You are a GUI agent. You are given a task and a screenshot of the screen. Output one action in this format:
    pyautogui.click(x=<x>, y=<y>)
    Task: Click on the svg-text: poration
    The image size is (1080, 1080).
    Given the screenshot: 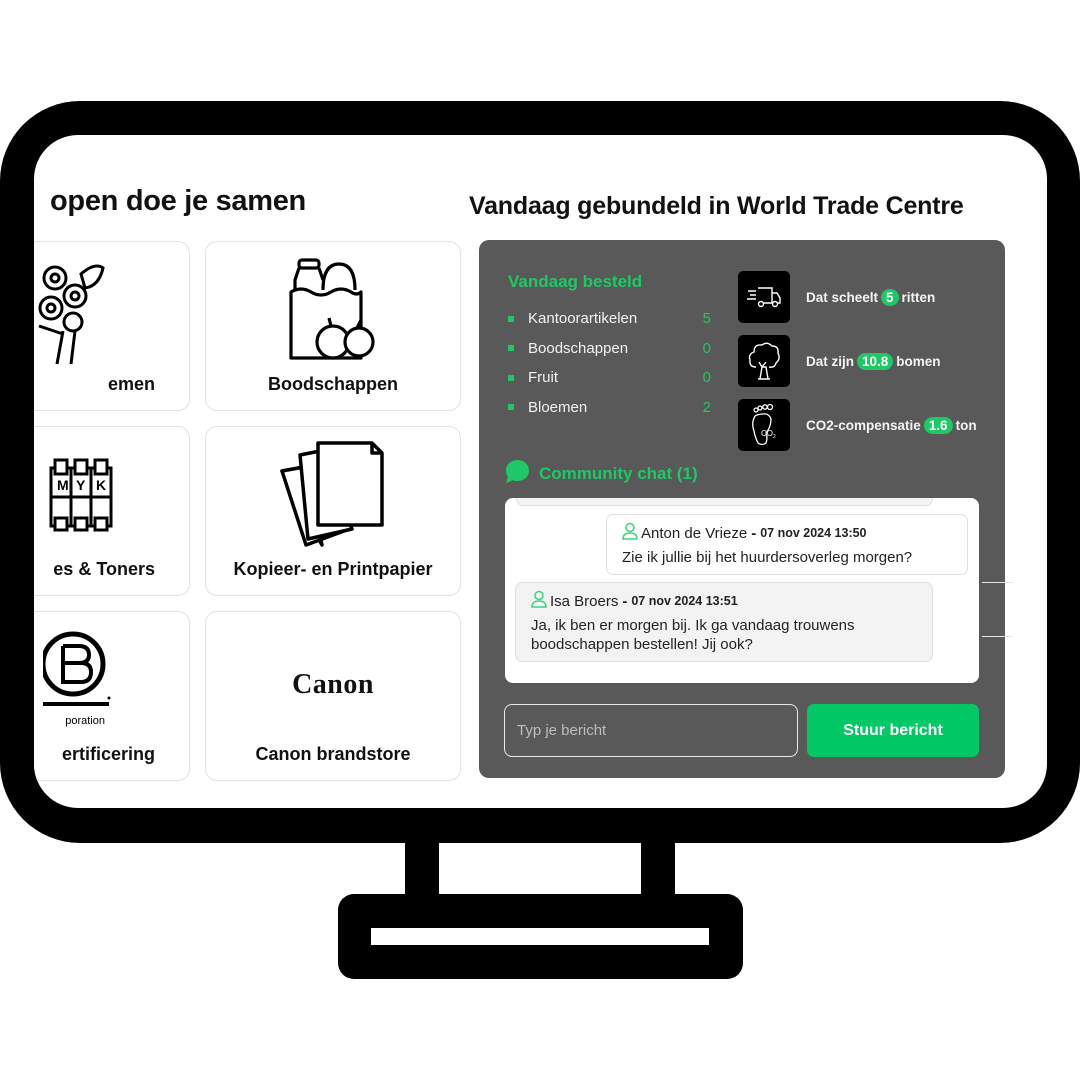 What is the action you would take?
    pyautogui.click(x=85, y=721)
    